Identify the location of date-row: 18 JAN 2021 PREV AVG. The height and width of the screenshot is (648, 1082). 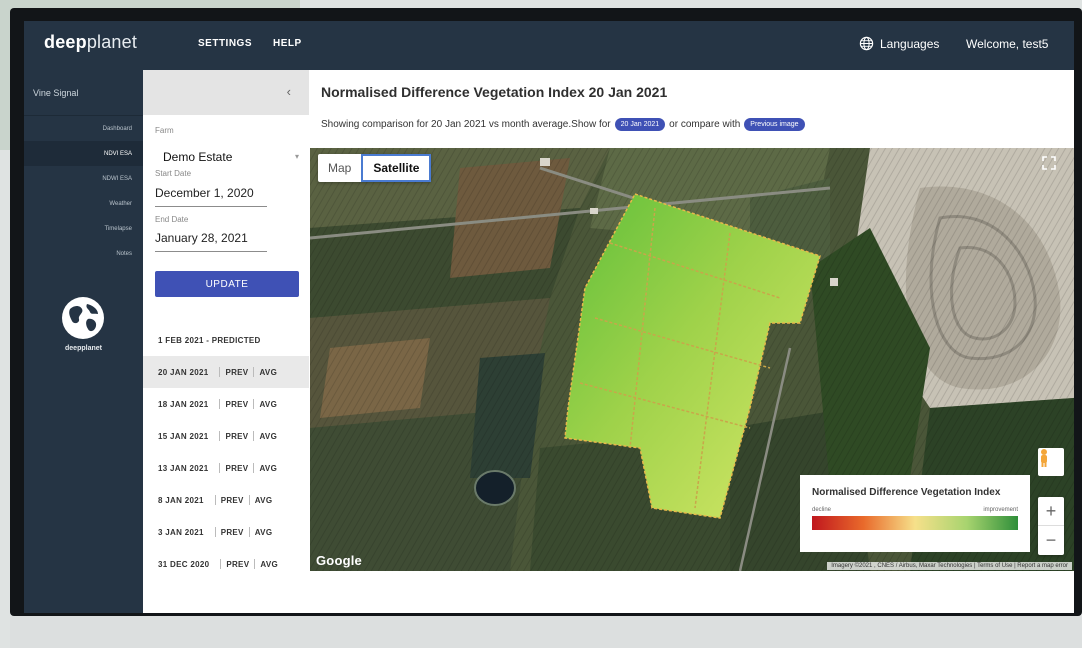
(226, 404).